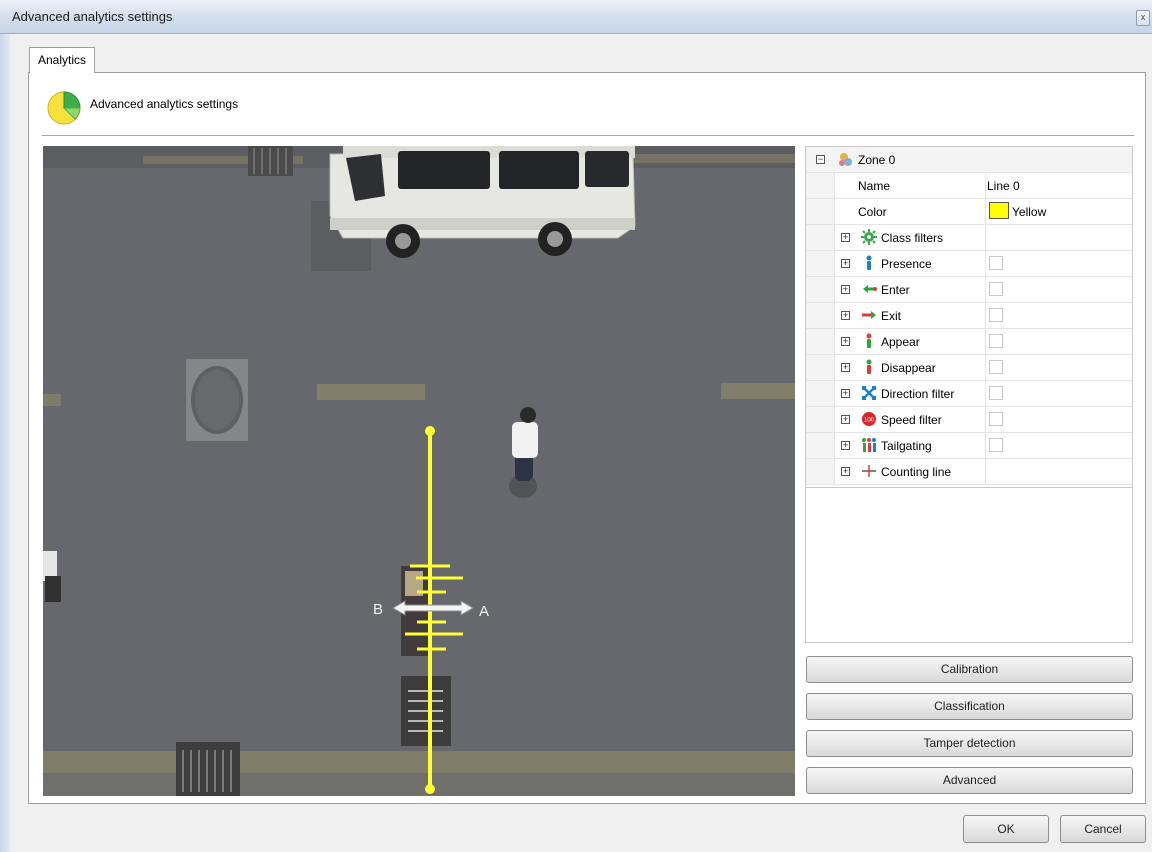  What do you see at coordinates (869, 340) in the screenshot?
I see `appear-icon` at bounding box center [869, 340].